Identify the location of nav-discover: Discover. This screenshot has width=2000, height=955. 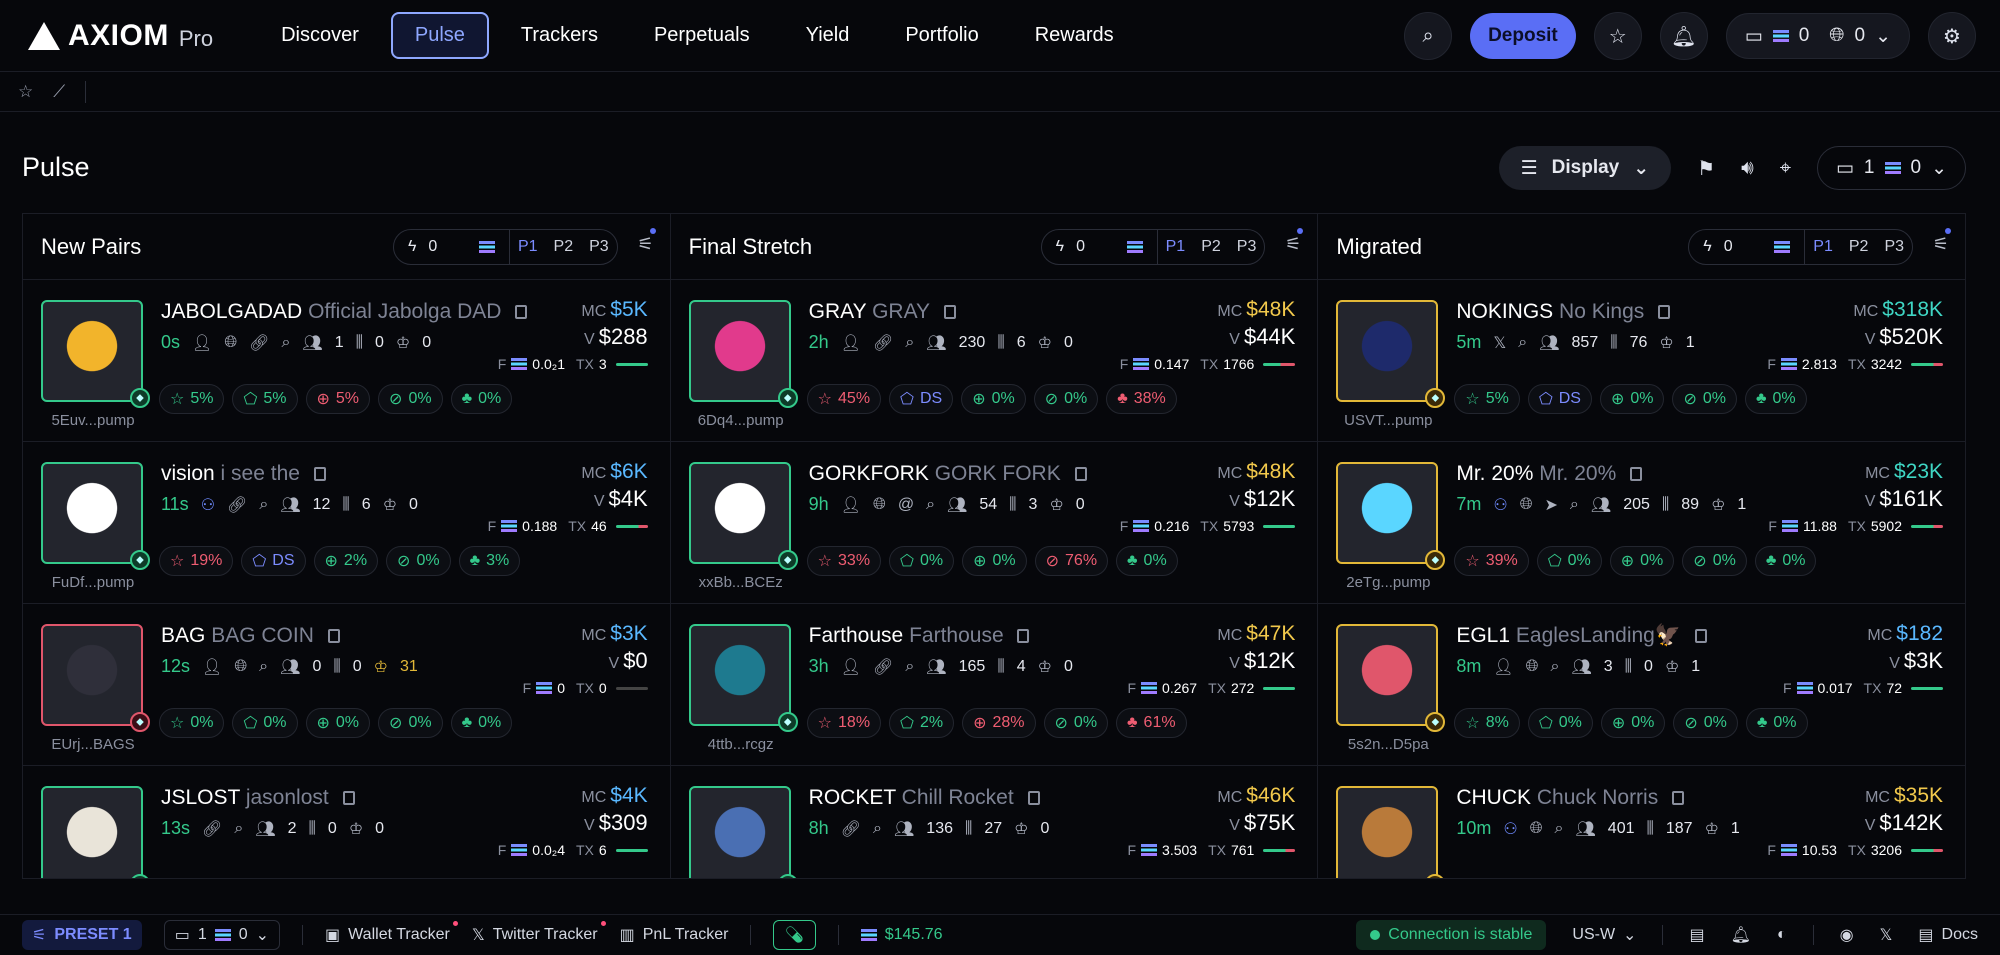
(320, 35).